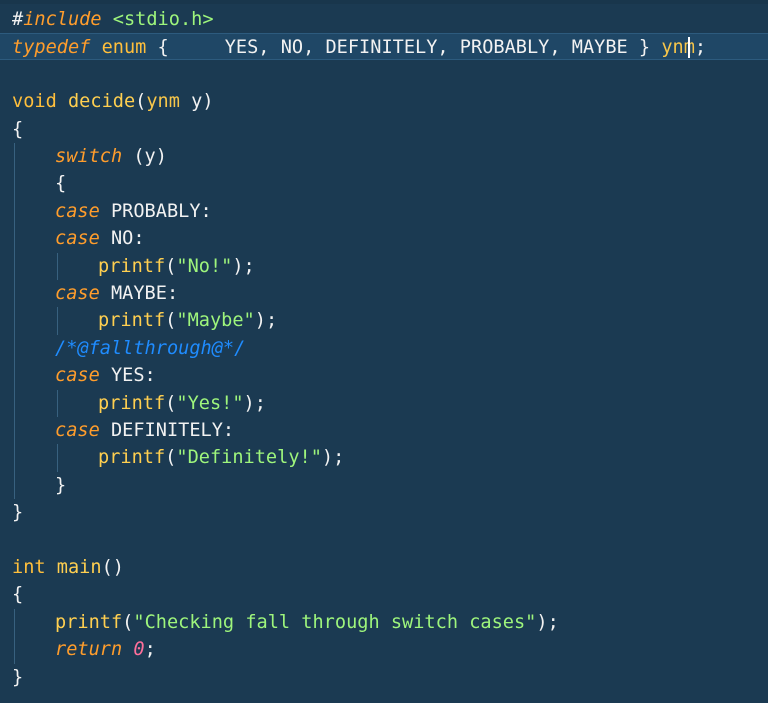 The width and height of the screenshot is (768, 703). What do you see at coordinates (335, 622) in the screenshot?
I see `code-token: "Checking fall through switch cases"` at bounding box center [335, 622].